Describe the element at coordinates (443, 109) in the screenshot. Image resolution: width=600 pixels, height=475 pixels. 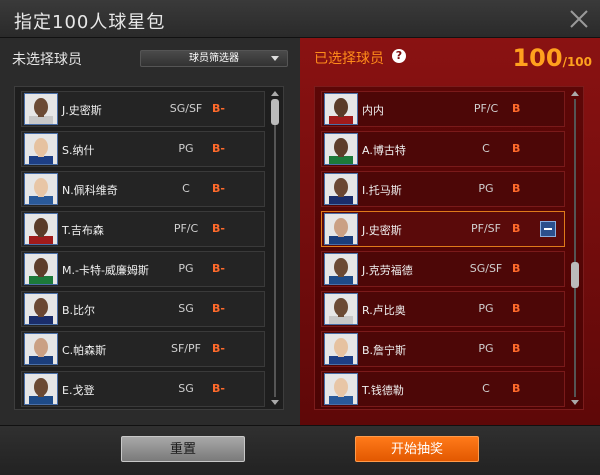
I see `selected-player-row: 内内 PF/C B` at that location.